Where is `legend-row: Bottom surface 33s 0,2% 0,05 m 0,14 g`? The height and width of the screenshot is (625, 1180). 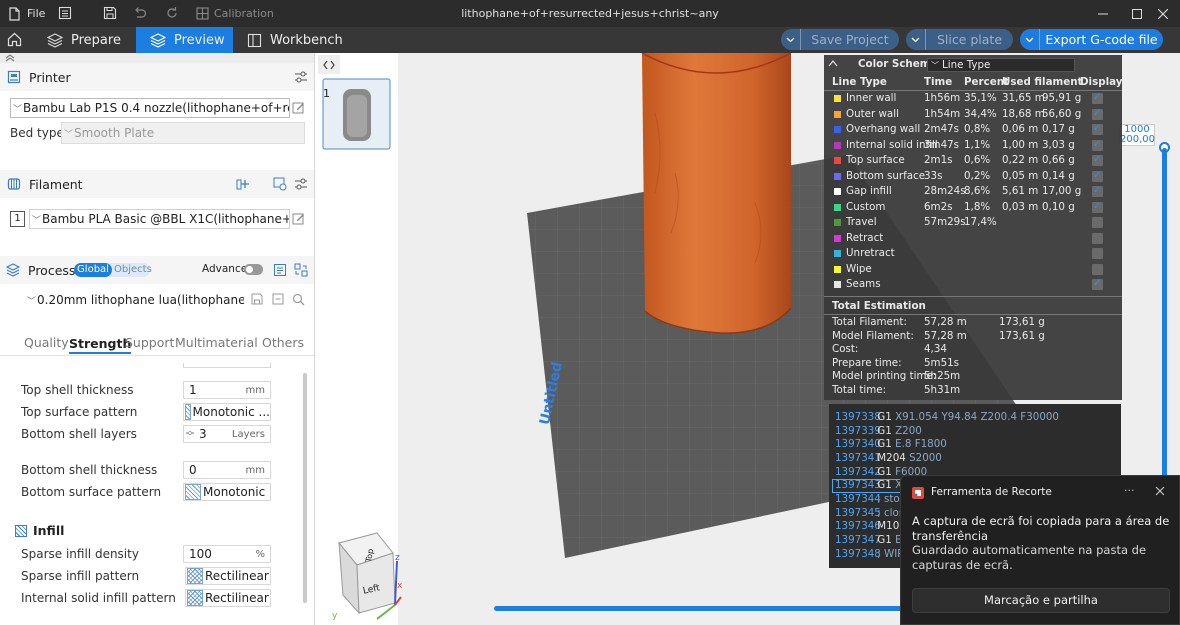
legend-row: Bottom surface 33s 0,2% 0,05 m 0,14 g is located at coordinates (973, 176).